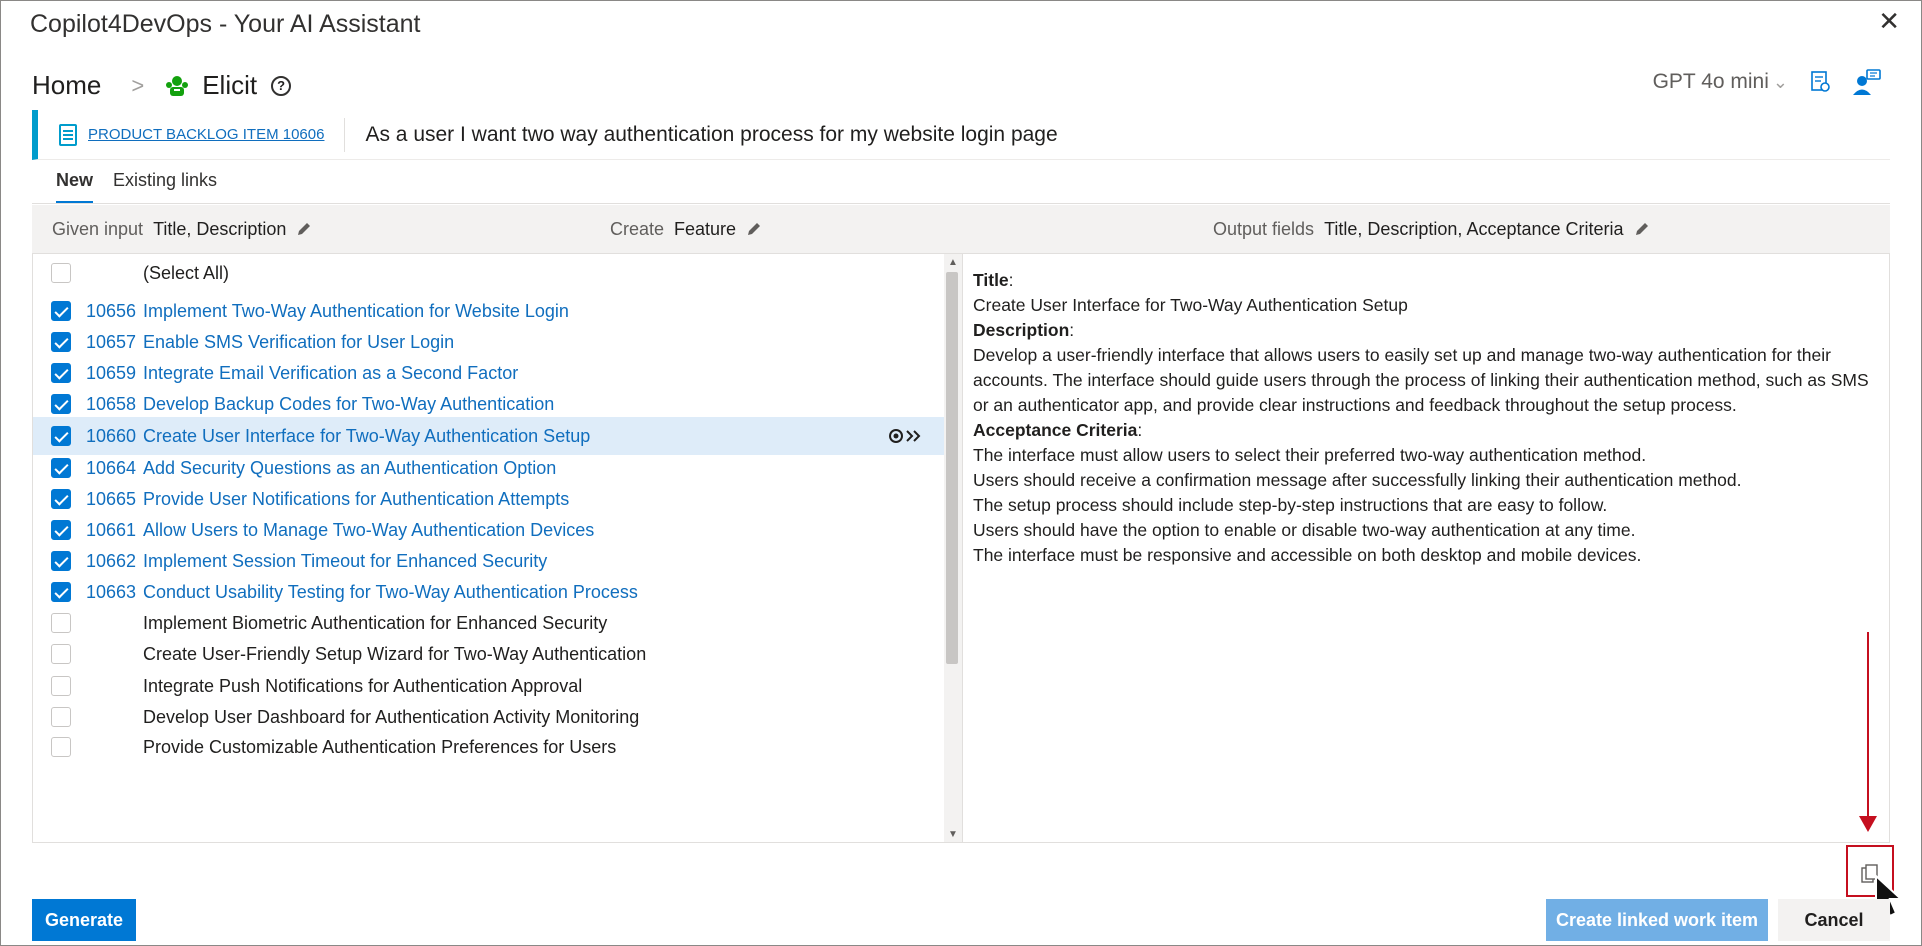  Describe the element at coordinates (1710, 81) in the screenshot. I see `model-dropdown-value: GPT 4o mini` at that location.